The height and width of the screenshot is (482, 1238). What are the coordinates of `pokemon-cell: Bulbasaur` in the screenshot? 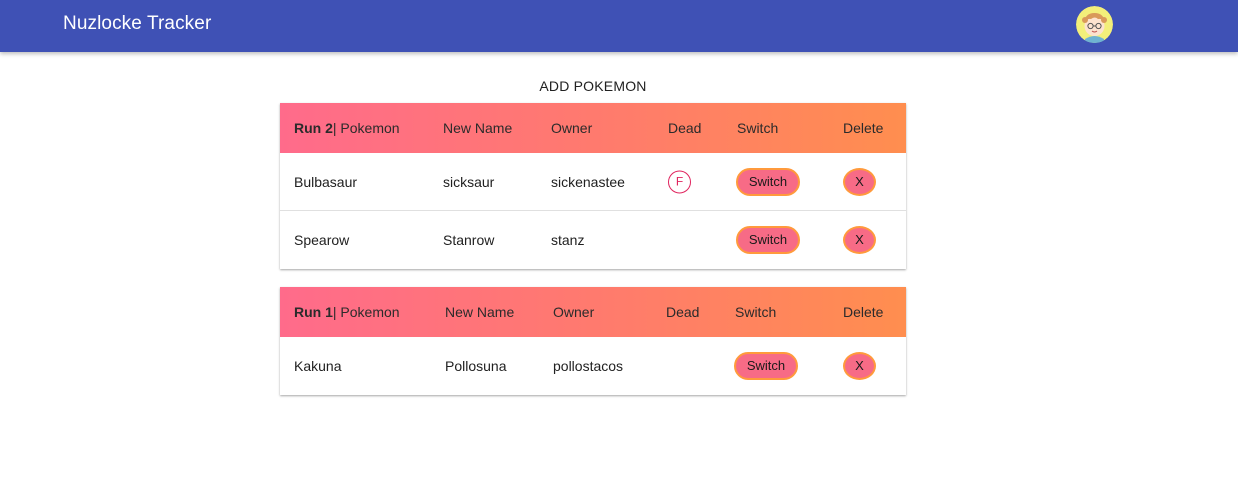 It's located at (326, 181).